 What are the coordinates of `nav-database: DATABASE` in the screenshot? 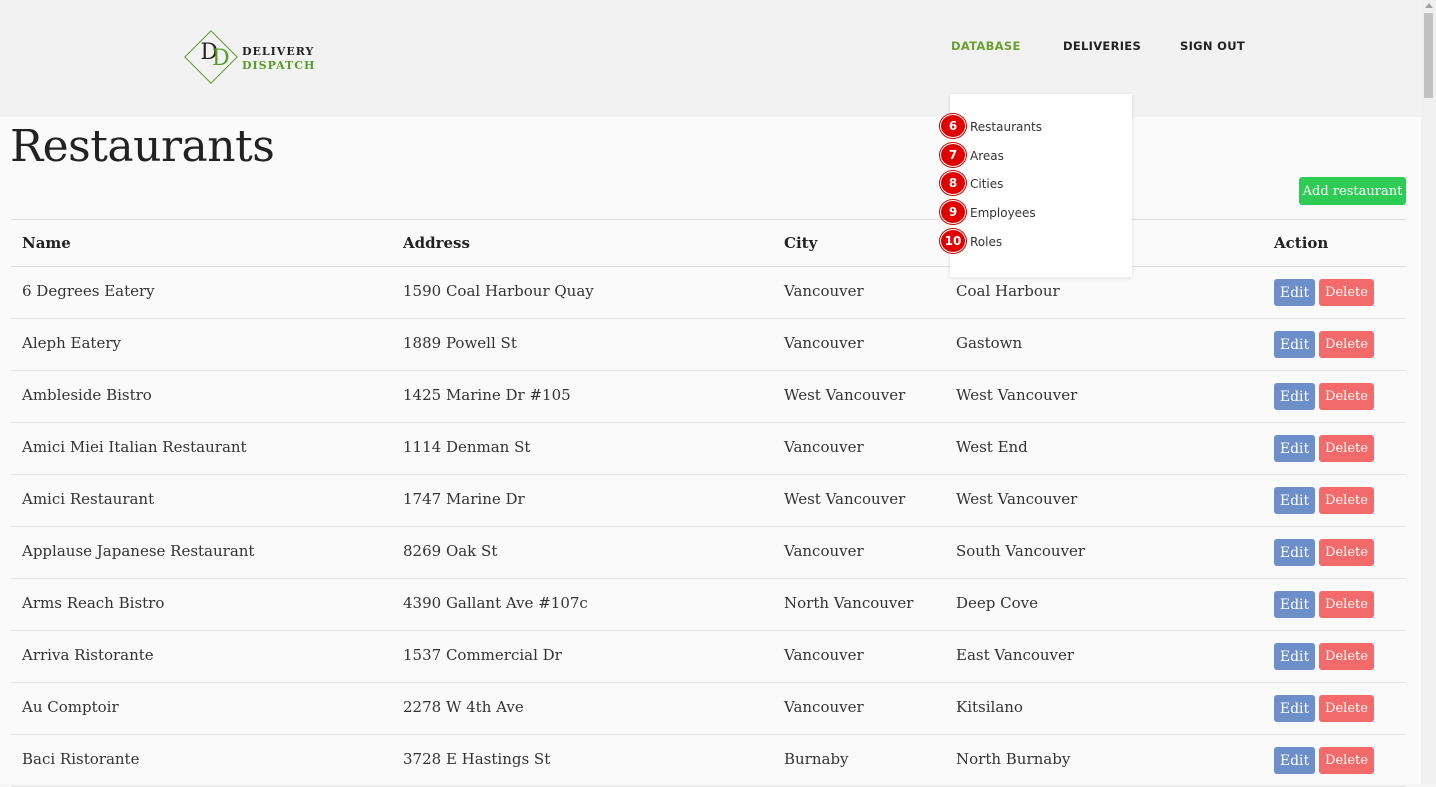 It's located at (986, 46).